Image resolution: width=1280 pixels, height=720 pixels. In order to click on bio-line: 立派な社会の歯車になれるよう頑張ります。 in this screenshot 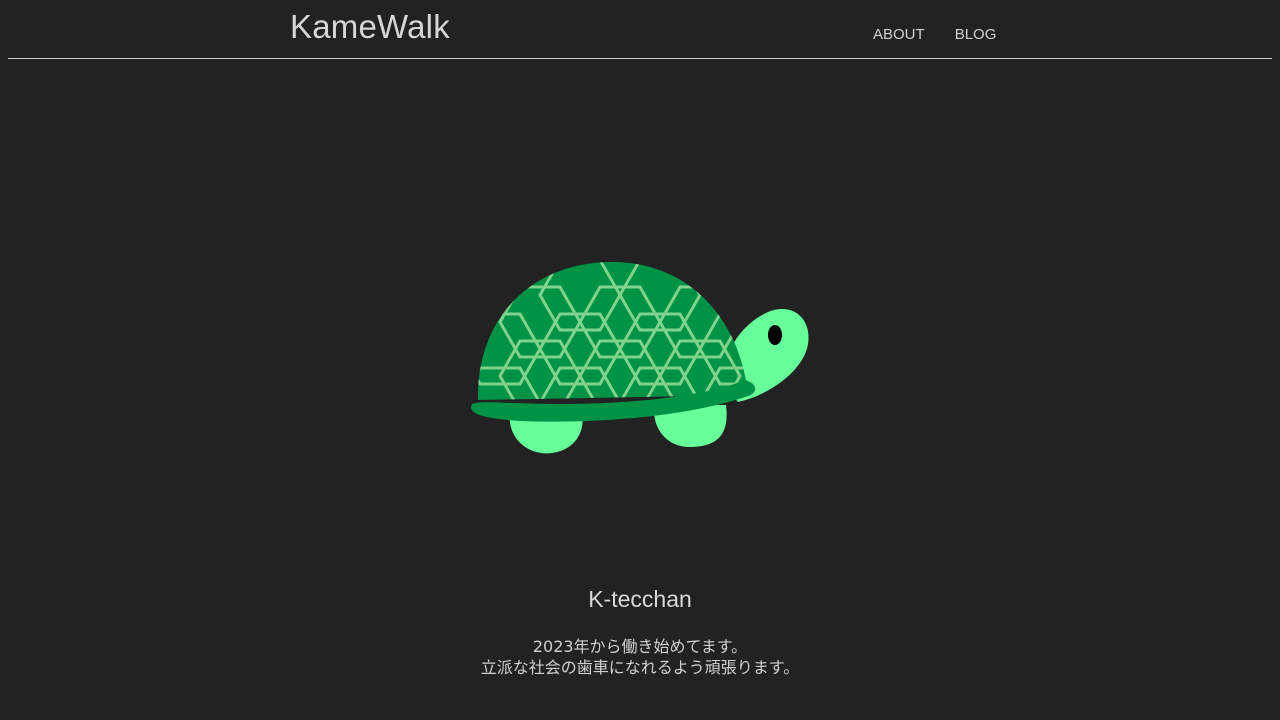, I will do `click(640, 667)`.